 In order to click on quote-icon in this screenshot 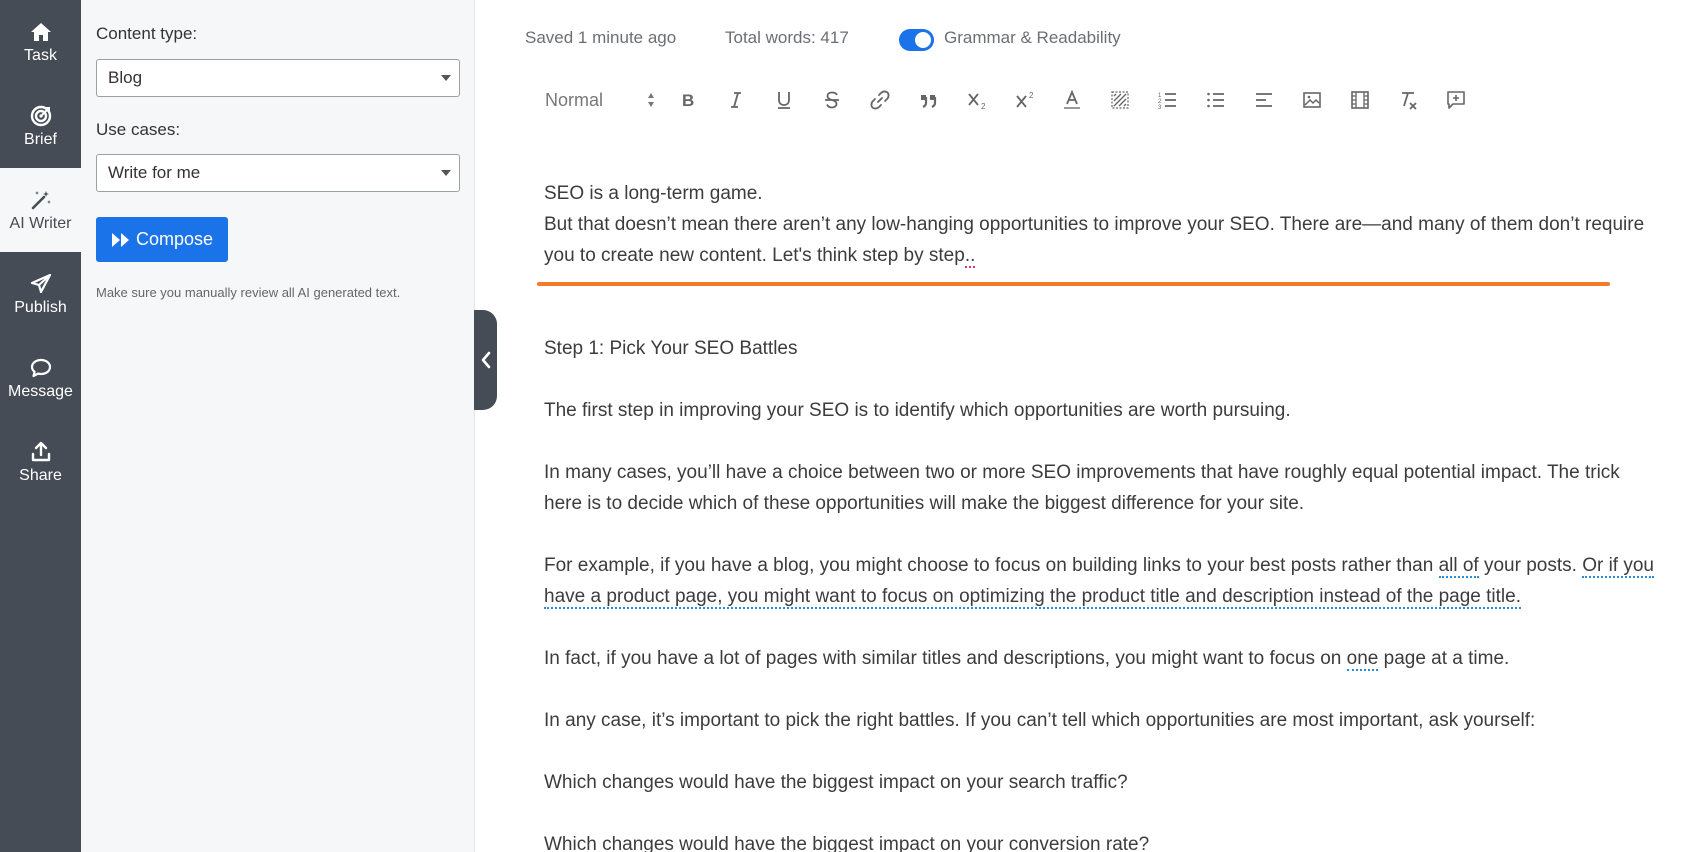, I will do `click(929, 101)`.